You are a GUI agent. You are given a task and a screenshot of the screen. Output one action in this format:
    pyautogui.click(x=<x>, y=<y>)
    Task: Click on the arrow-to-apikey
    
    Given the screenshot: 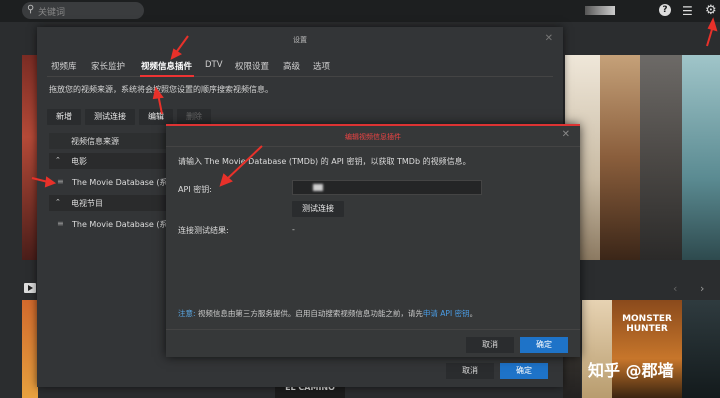 What is the action you would take?
    pyautogui.click(x=244, y=163)
    